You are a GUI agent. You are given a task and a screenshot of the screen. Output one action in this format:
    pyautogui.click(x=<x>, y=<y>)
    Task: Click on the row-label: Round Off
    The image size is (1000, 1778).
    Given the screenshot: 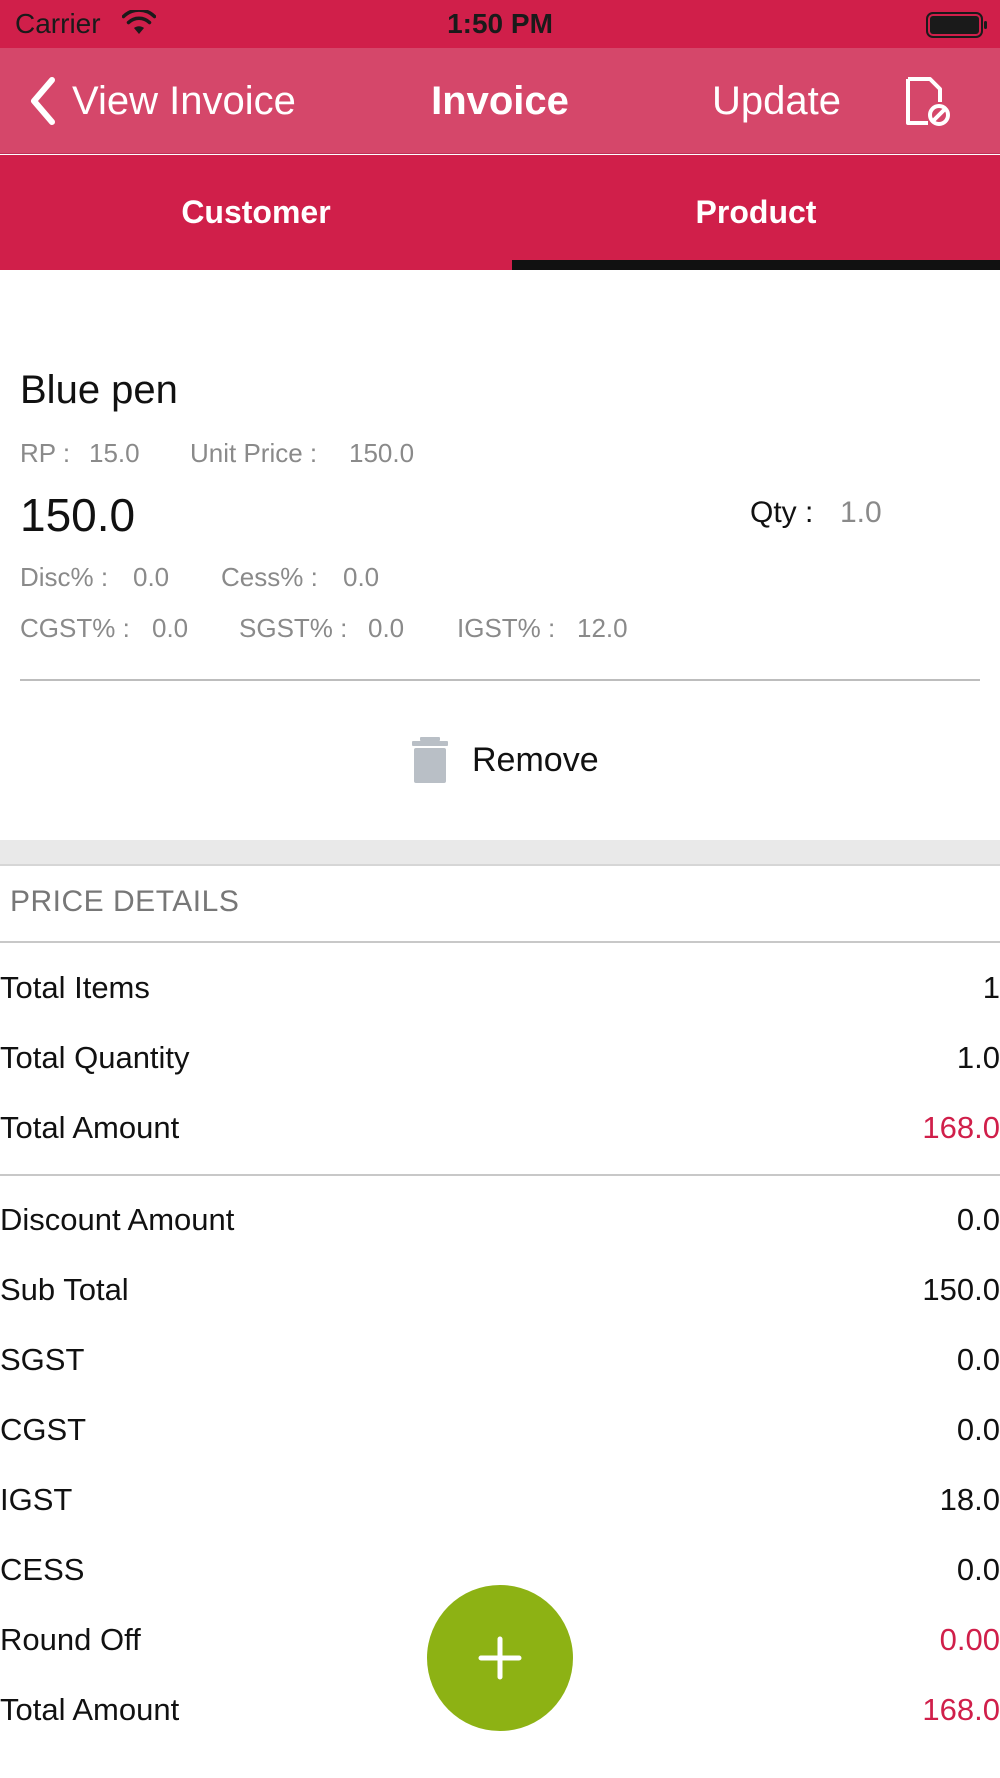 What is the action you would take?
    pyautogui.click(x=70, y=1639)
    